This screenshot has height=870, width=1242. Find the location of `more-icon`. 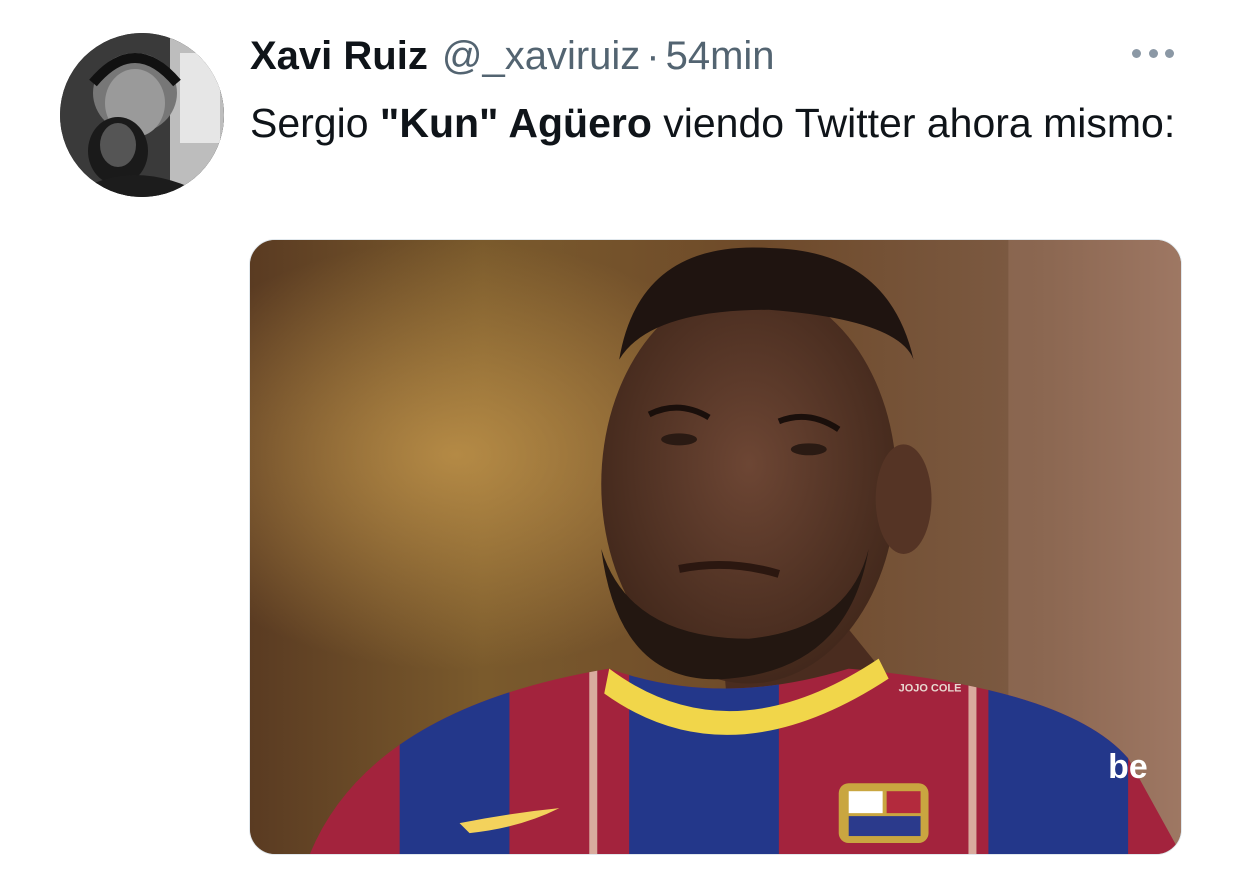

more-icon is located at coordinates (1153, 53).